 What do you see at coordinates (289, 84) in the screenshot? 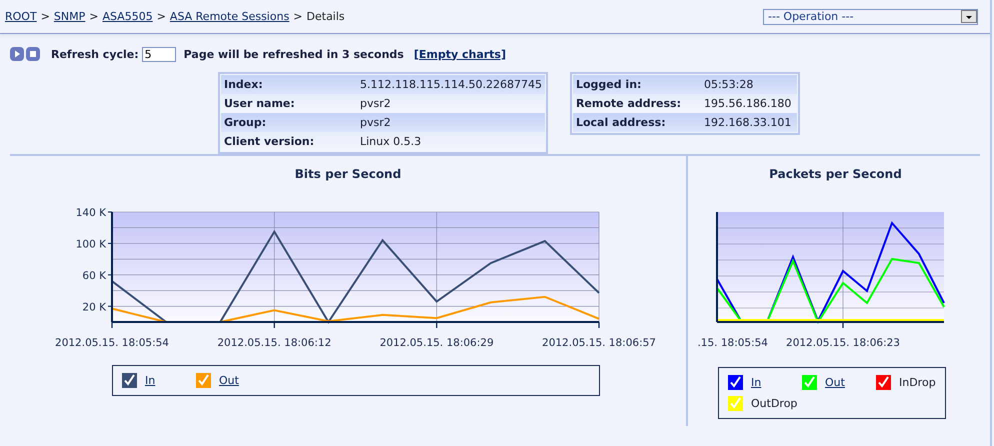
I see `info-label: Index:` at bounding box center [289, 84].